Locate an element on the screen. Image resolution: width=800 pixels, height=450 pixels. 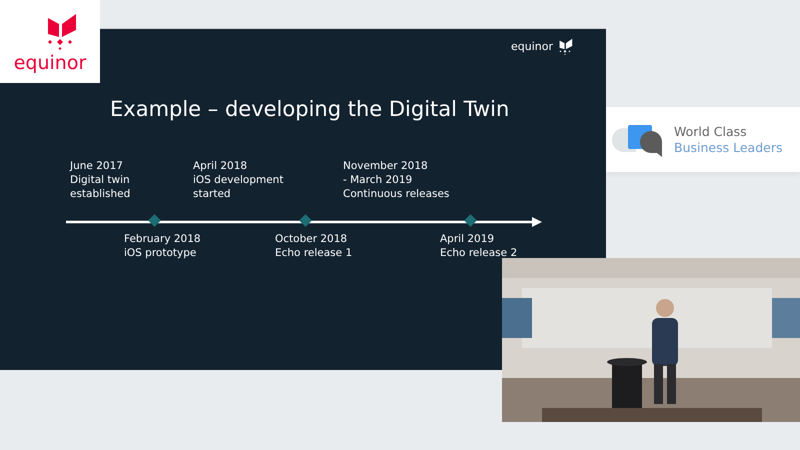
sponsor-tagline: Business Leaders is located at coordinates (728, 148).